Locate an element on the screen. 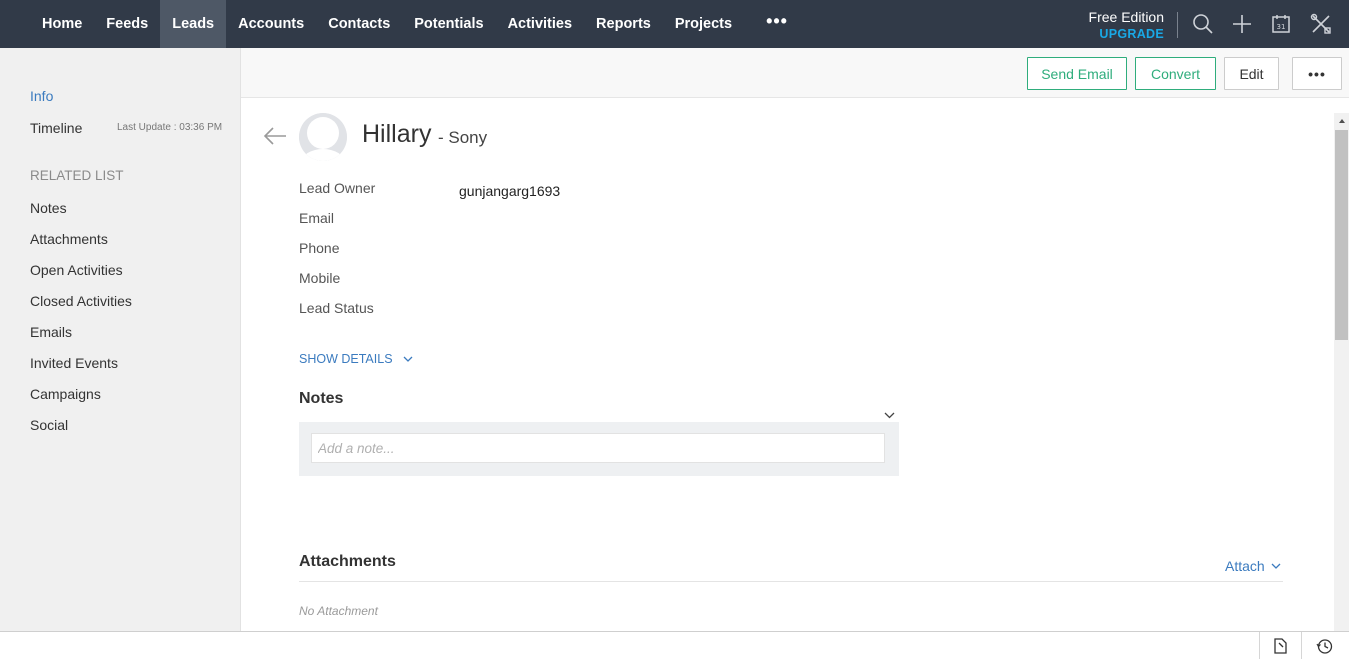 Image resolution: width=1349 pixels, height=659 pixels. edition-info: Free Edition UPGRADE is located at coordinates (1126, 26).